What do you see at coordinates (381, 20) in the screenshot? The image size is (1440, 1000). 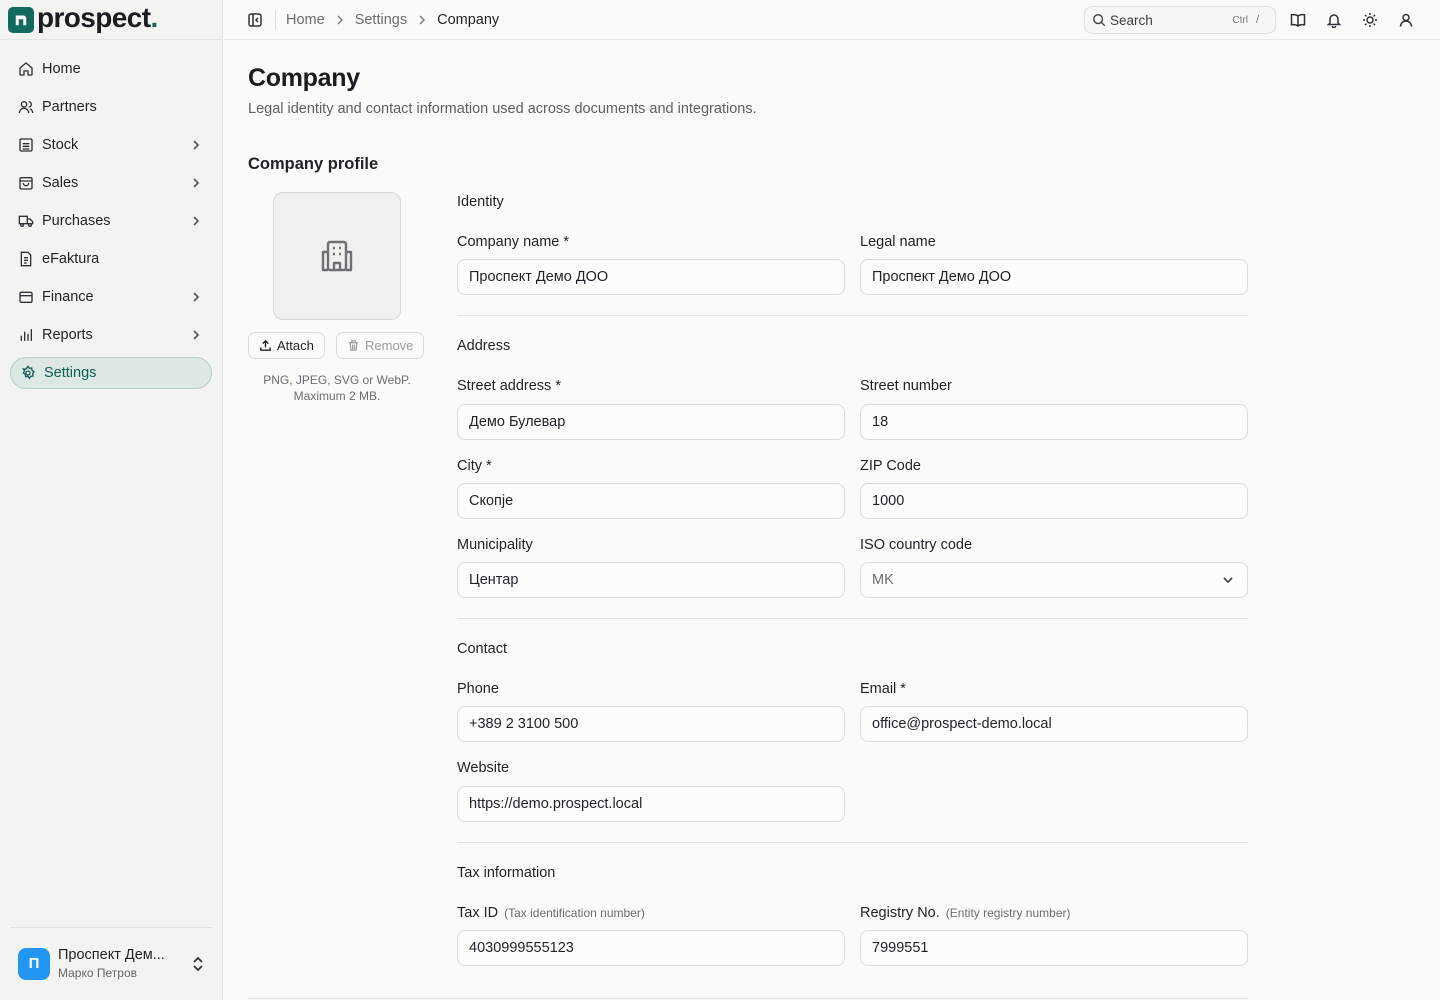 I see `breadcrumb-settings: Settings` at bounding box center [381, 20].